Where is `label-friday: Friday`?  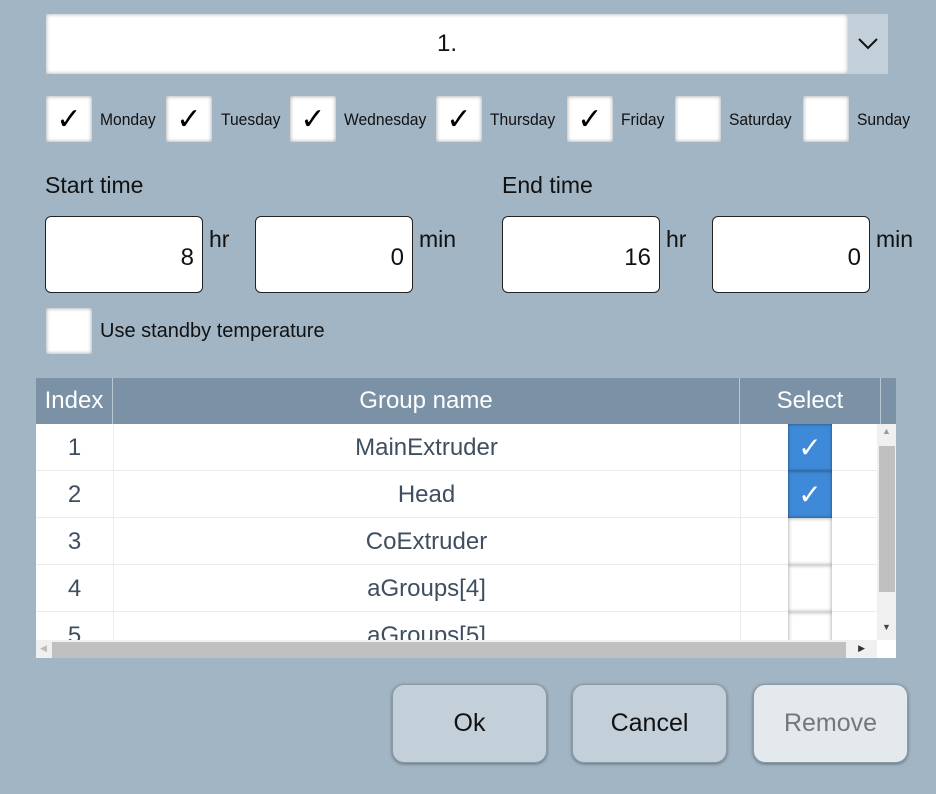 label-friday: Friday is located at coordinates (643, 119).